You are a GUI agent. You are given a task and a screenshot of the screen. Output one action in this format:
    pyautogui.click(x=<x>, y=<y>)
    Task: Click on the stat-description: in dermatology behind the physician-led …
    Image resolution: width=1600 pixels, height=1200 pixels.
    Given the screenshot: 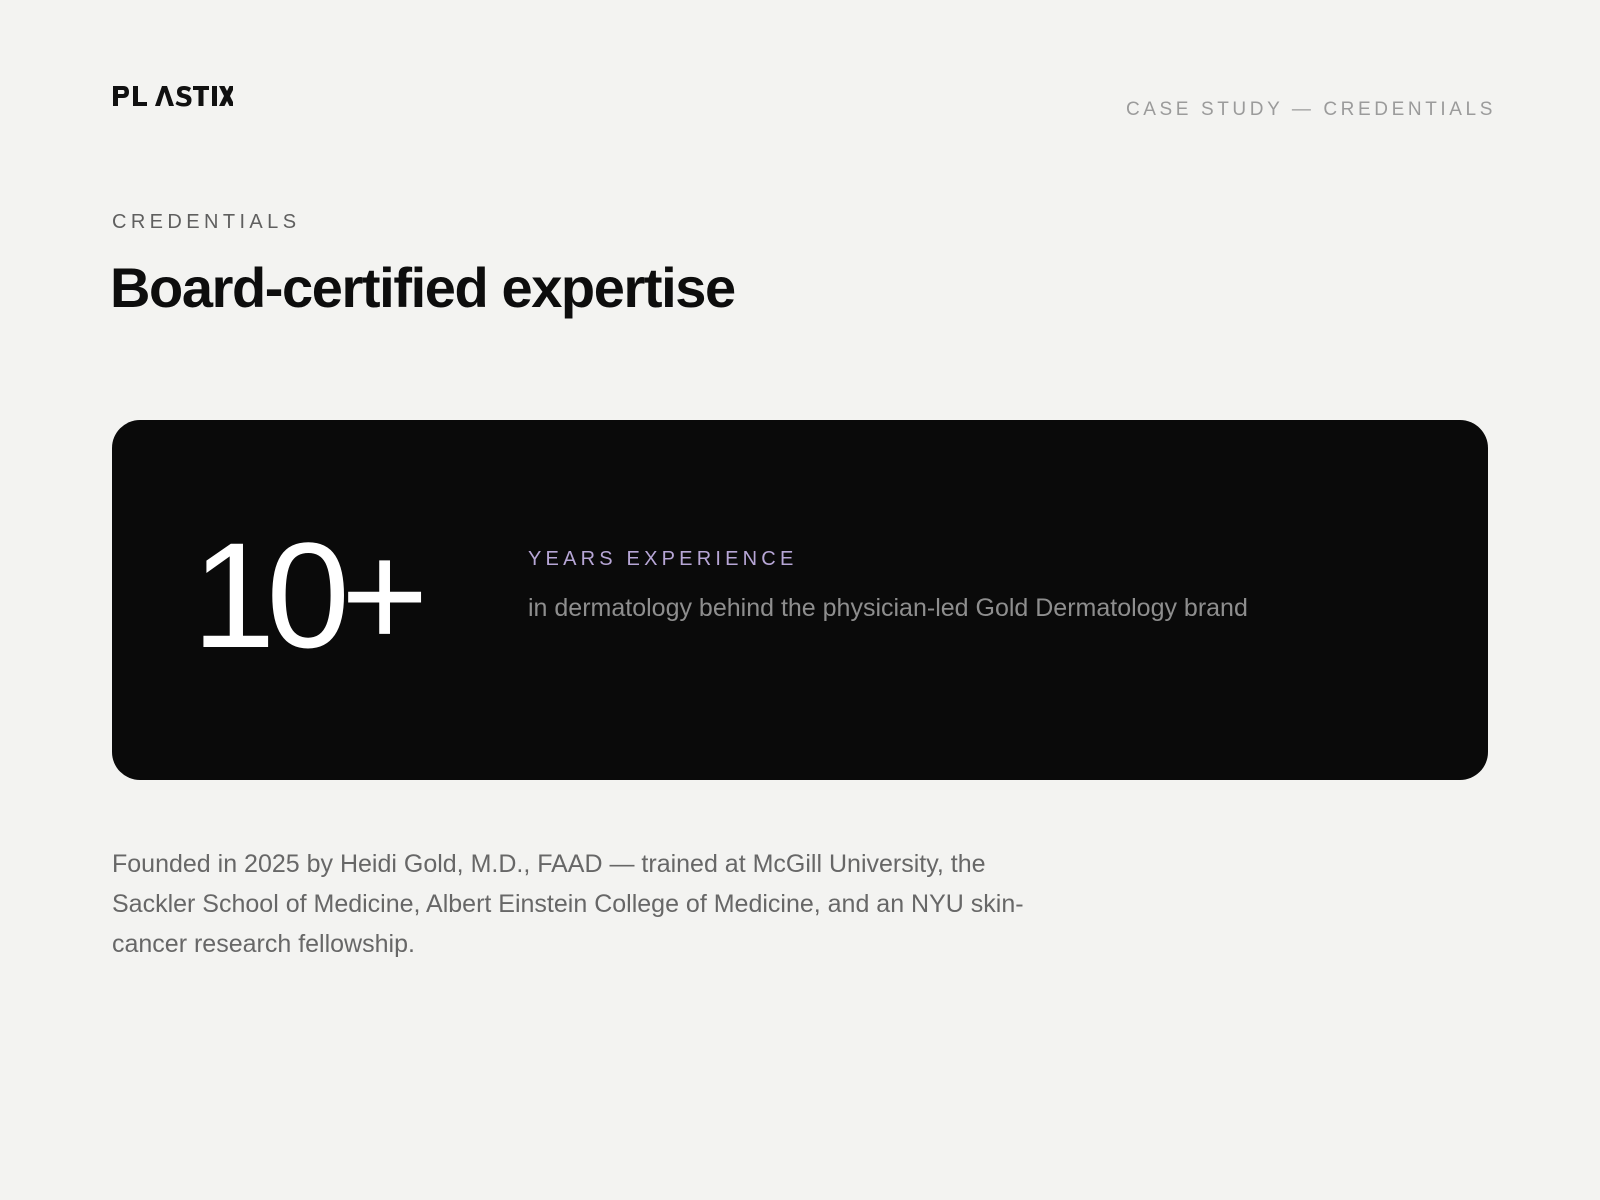 What is the action you would take?
    pyautogui.click(x=888, y=608)
    